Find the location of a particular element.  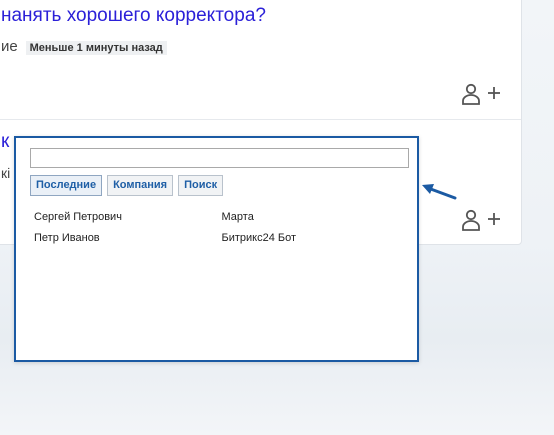

question-meta: ие Меньше 1 минуты назад is located at coordinates (84, 46).